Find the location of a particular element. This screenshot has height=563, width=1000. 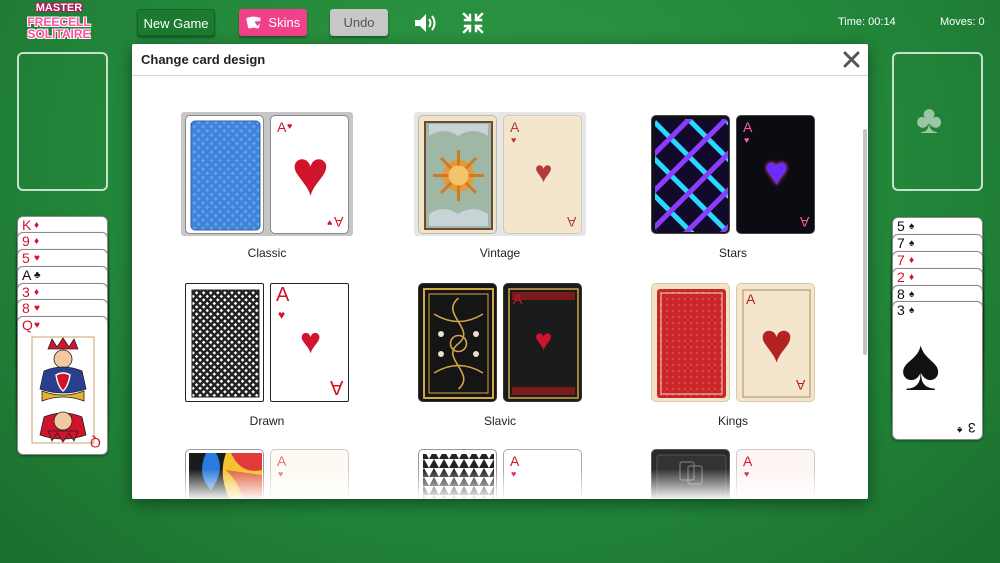

queen-card: Q ♥ Q is located at coordinates (62, 385).